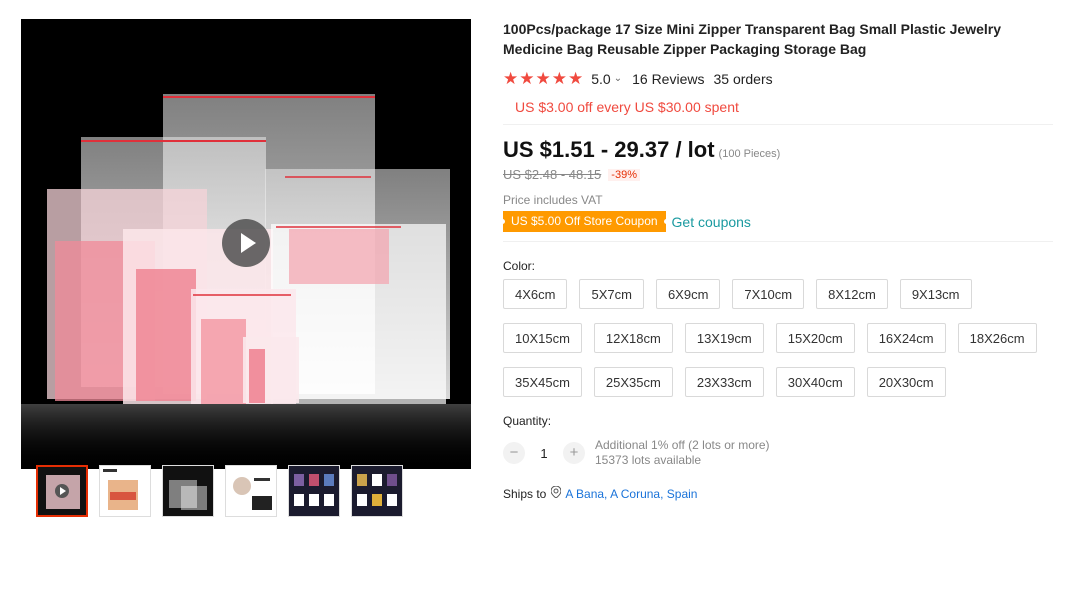 The height and width of the screenshot is (593, 1075). What do you see at coordinates (552, 174) in the screenshot?
I see `original-price: US $2.48 - 48.15` at bounding box center [552, 174].